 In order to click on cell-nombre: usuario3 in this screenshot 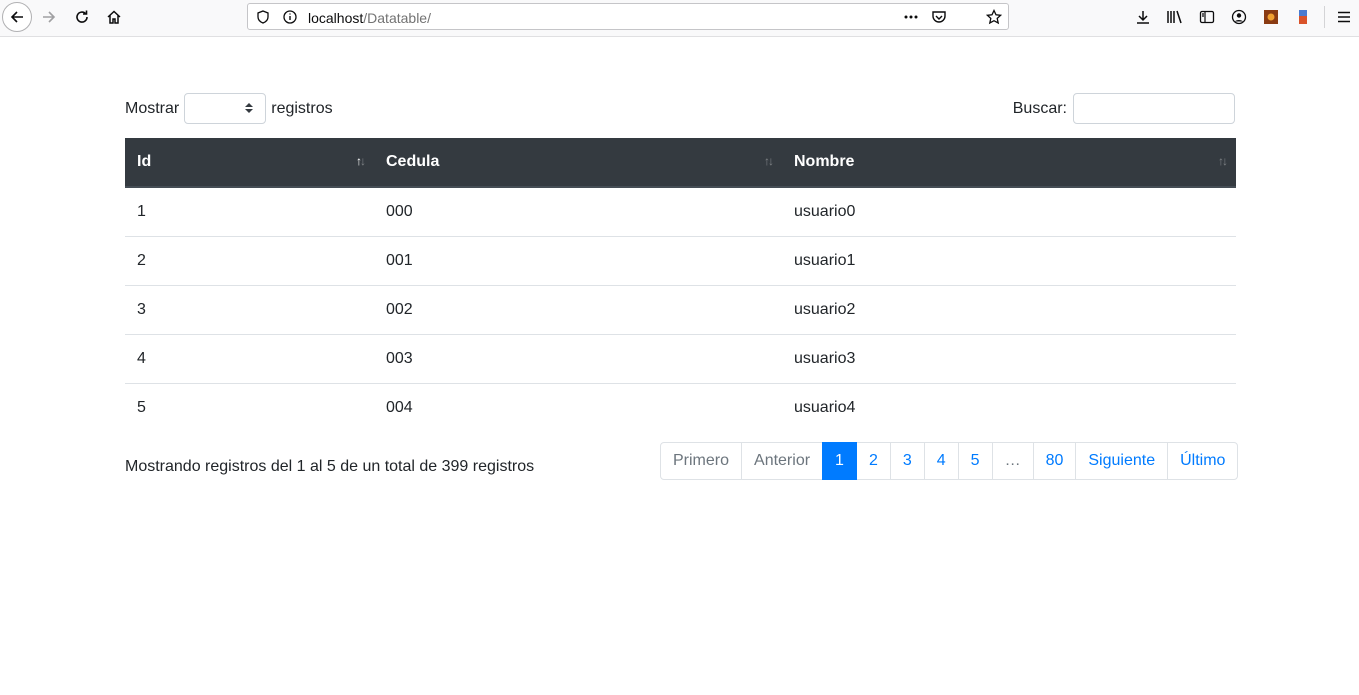, I will do `click(1009, 359)`.